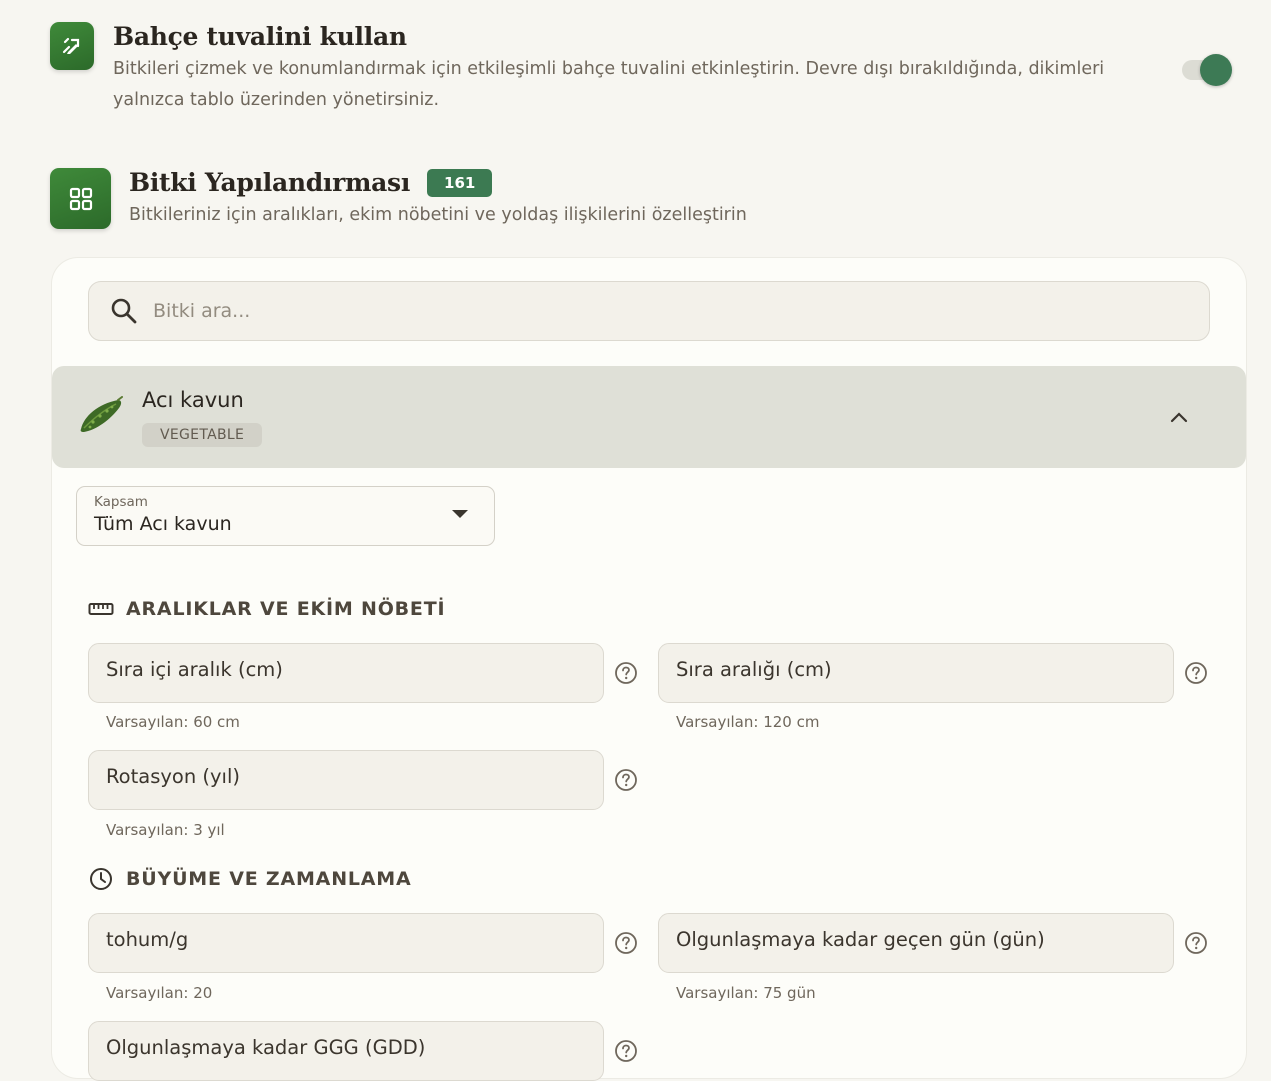 This screenshot has width=1271, height=1081. What do you see at coordinates (163, 524) in the screenshot?
I see `scope-value: Tüm Acı kavun` at bounding box center [163, 524].